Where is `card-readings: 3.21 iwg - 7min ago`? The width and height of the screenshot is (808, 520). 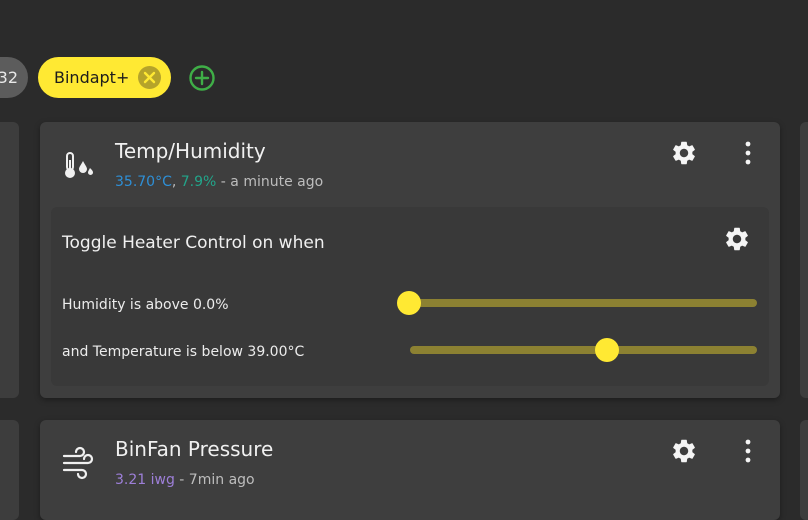
card-readings: 3.21 iwg - 7min ago is located at coordinates (185, 480).